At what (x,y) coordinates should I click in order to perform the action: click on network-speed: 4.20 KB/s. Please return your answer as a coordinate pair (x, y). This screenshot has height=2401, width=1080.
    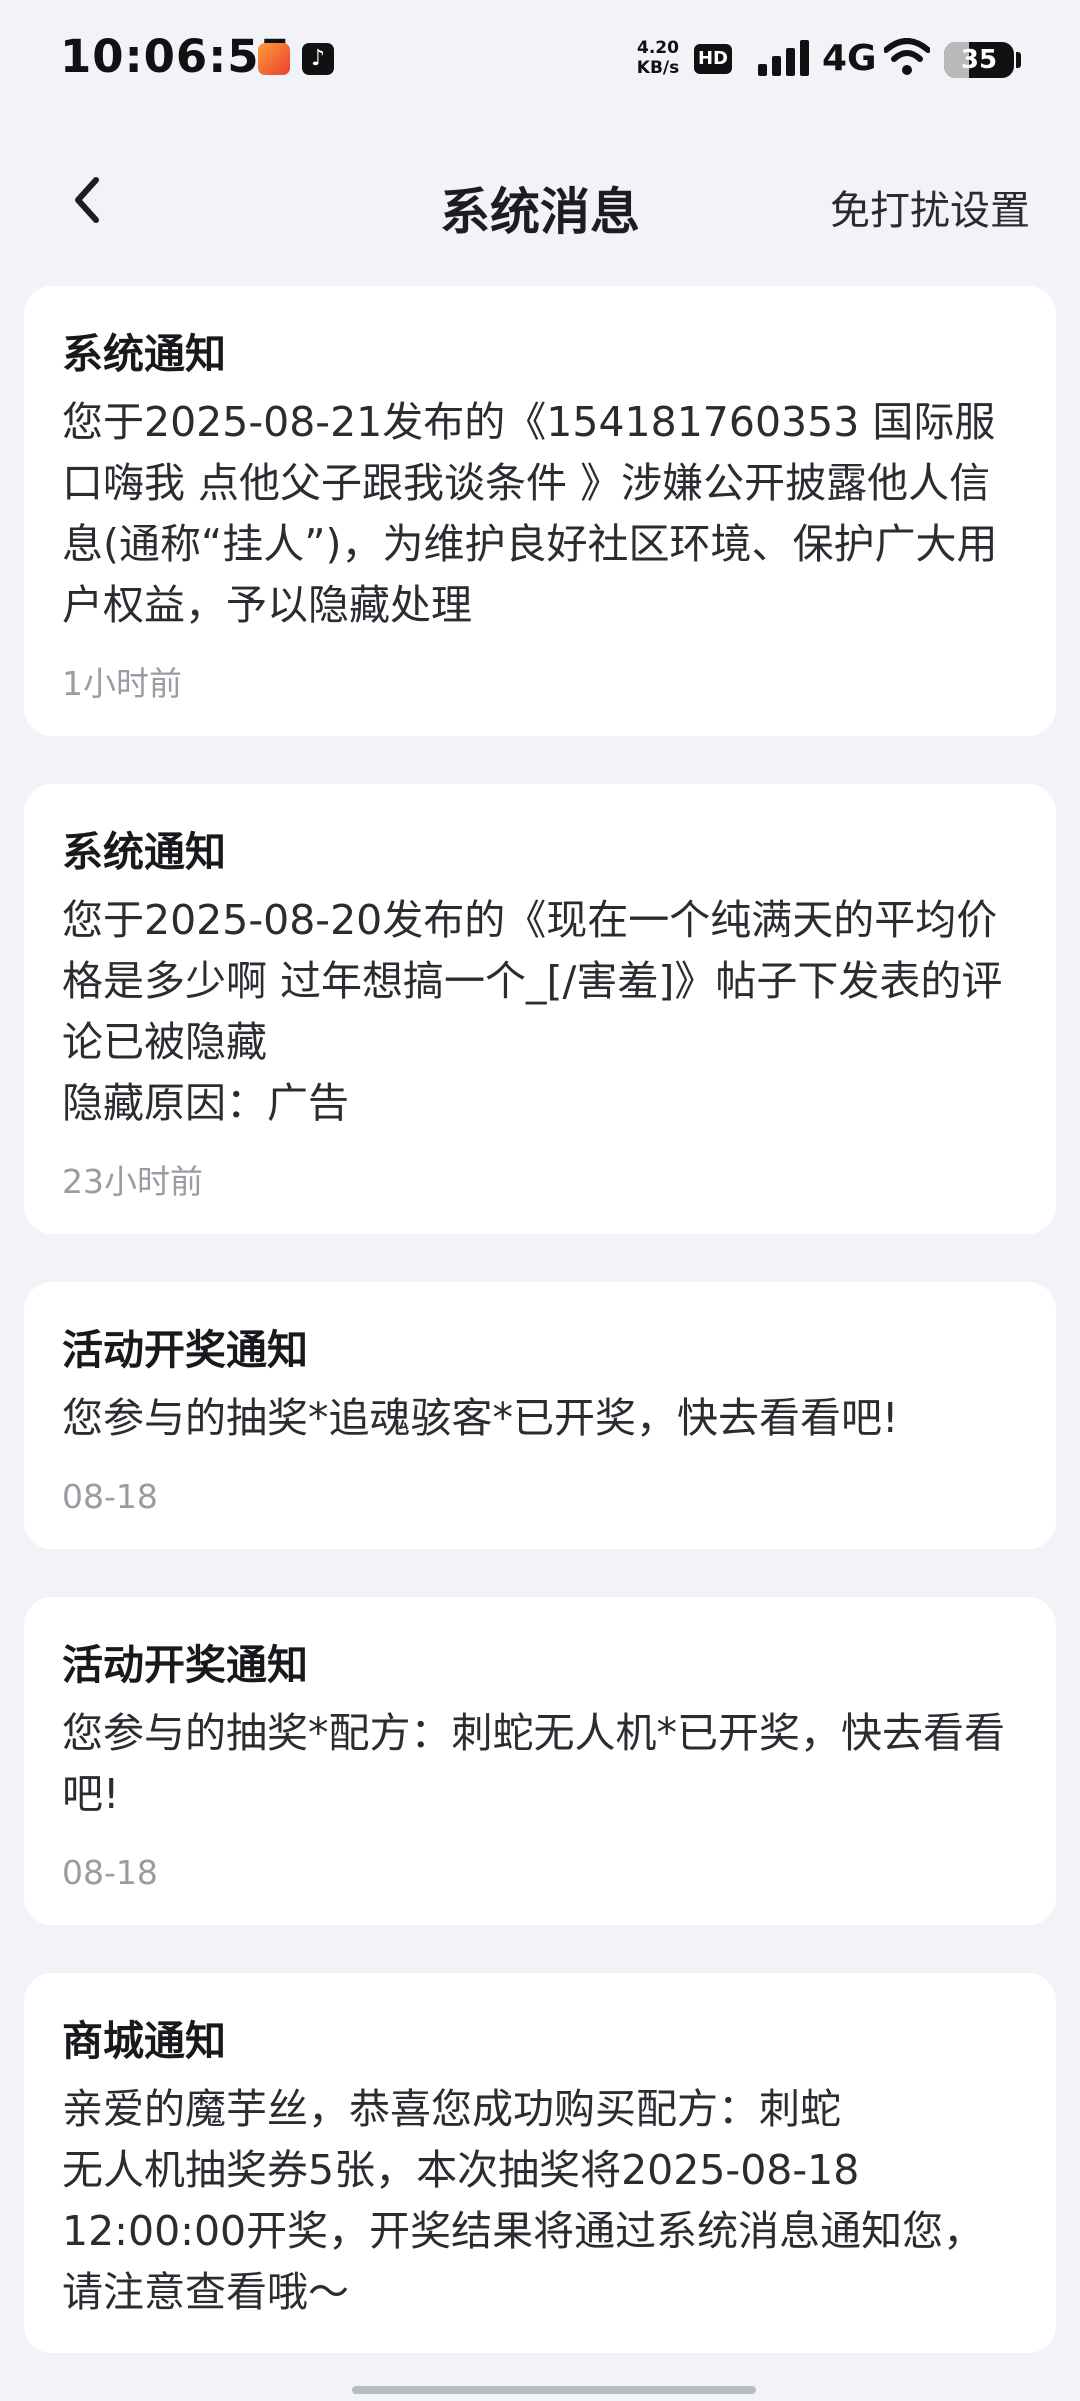
    Looking at the image, I should click on (658, 58).